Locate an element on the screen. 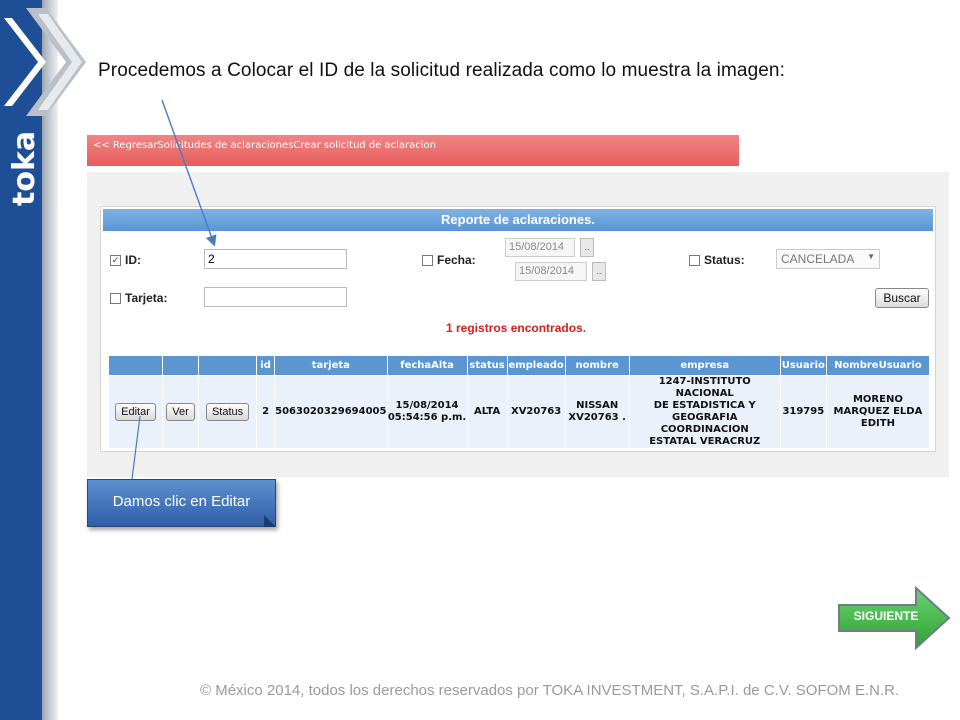 This screenshot has height=720, width=960. status-checkbox is located at coordinates (694, 260).